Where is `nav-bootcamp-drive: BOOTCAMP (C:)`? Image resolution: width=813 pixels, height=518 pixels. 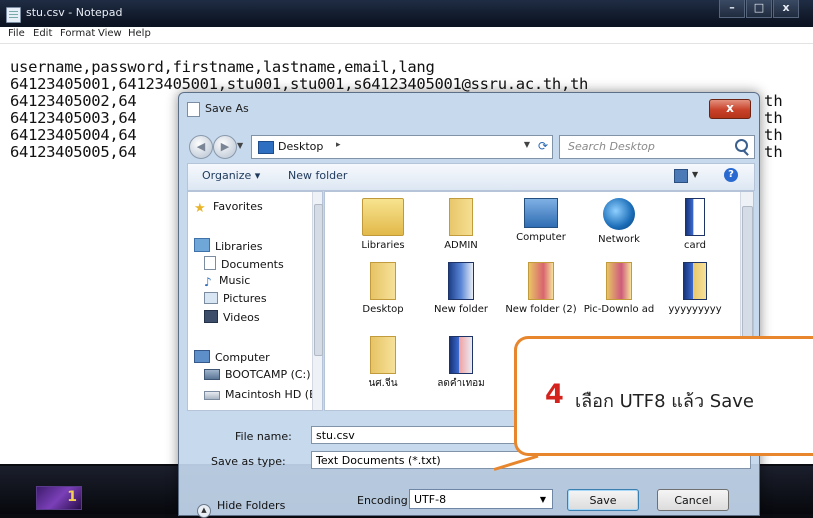
nav-bootcamp-drive: BOOTCAMP (C:) is located at coordinates (257, 374).